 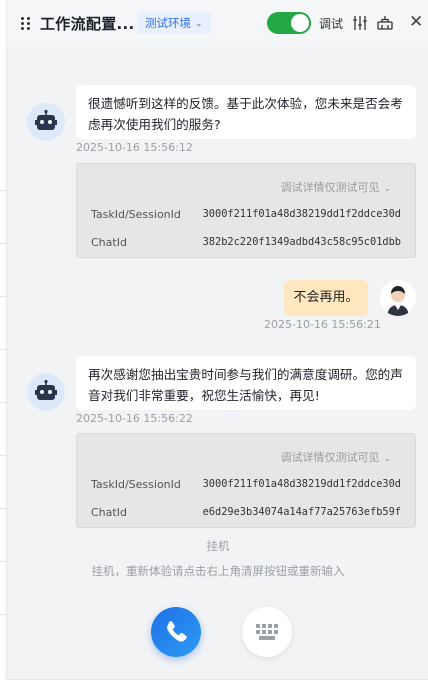 I want to click on env-select: 测试环境 ⌄, so click(x=174, y=23).